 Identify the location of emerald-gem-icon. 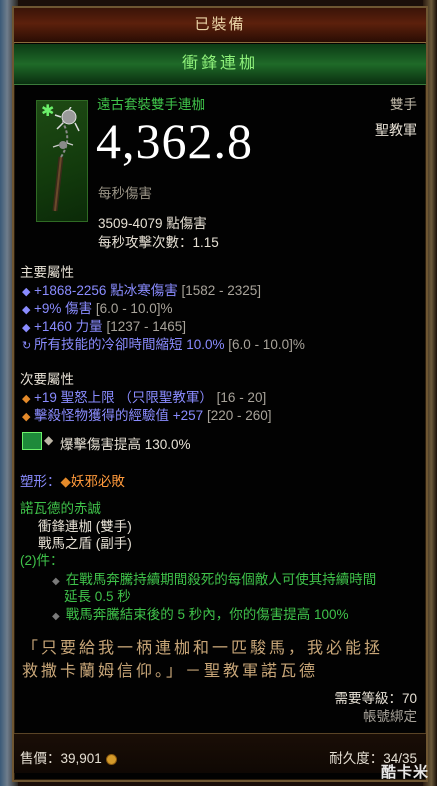
(32, 441).